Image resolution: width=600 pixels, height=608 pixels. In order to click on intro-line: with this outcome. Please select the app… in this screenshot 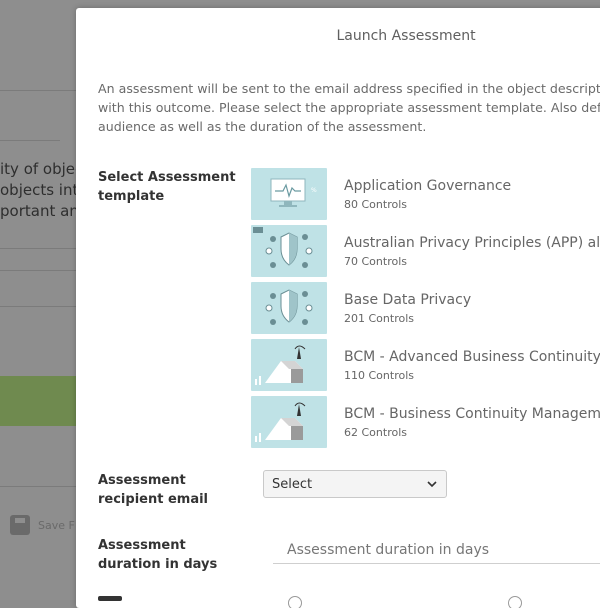, I will do `click(349, 107)`.